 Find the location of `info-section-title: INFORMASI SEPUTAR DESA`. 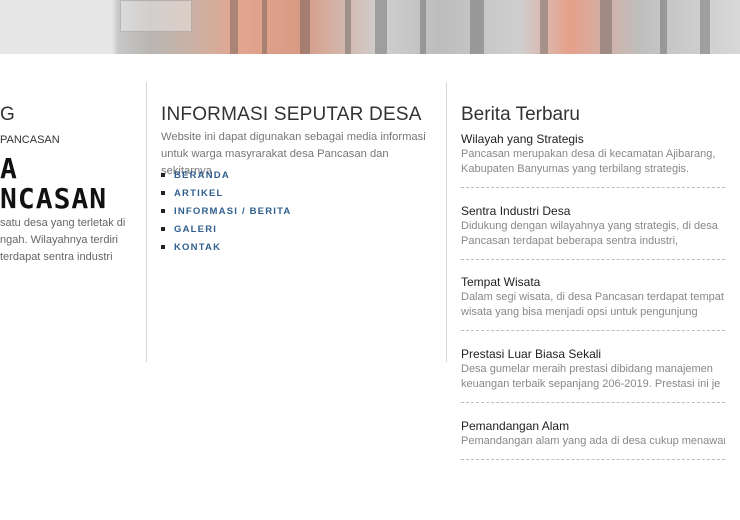

info-section-title: INFORMASI SEPUTAR DESA is located at coordinates (291, 114).